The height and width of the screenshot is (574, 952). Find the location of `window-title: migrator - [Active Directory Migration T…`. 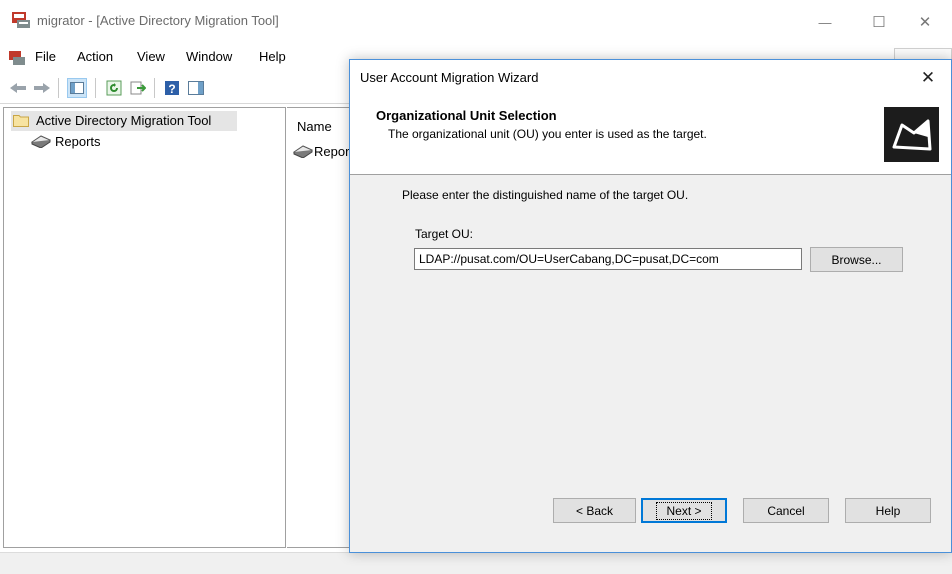

window-title: migrator - [Active Directory Migration T… is located at coordinates (158, 20).